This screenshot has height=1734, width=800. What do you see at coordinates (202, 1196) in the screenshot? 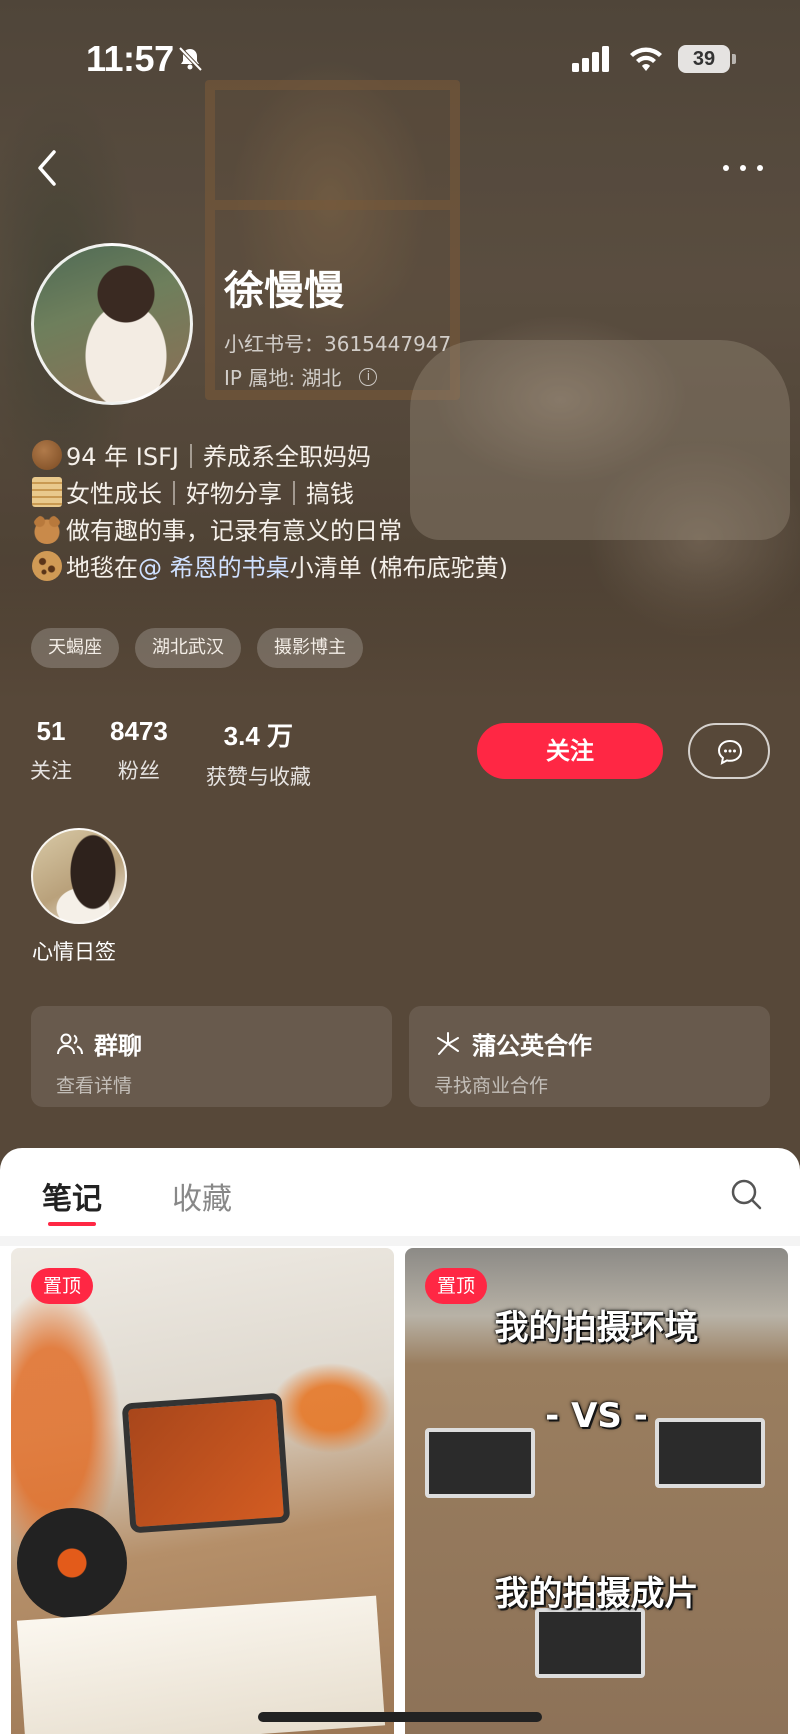
I see `tab-collections: 收藏` at bounding box center [202, 1196].